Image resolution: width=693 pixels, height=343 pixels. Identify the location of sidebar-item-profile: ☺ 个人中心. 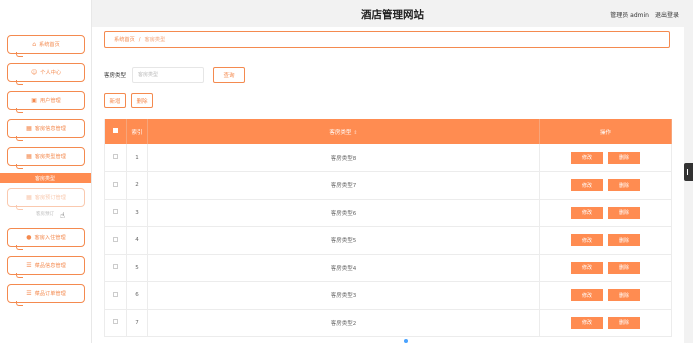
(46, 74).